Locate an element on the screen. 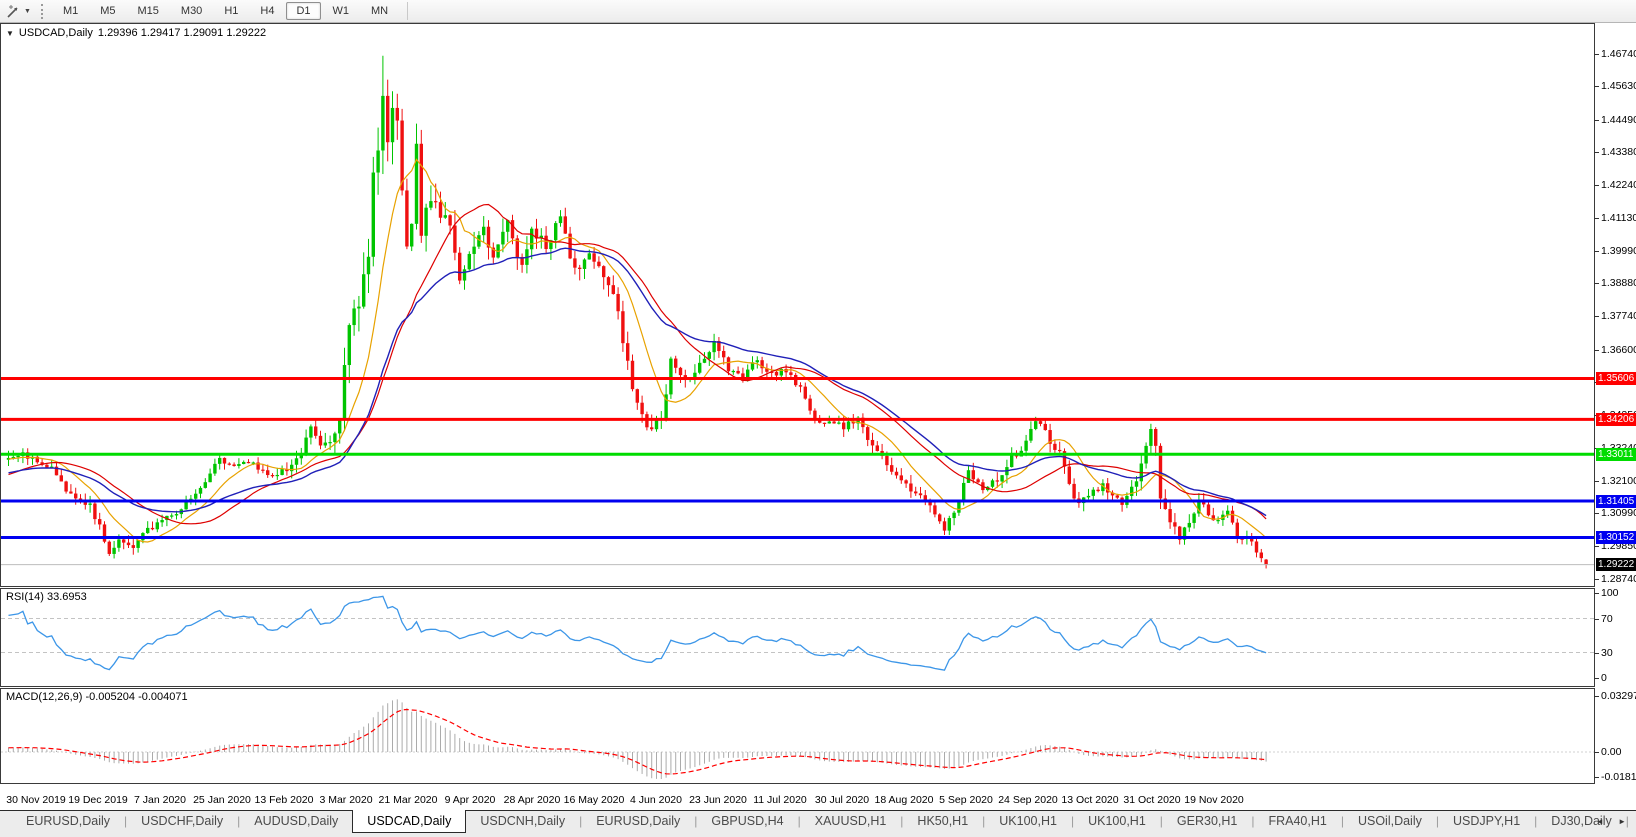  timeframe-button-d1: D1 is located at coordinates (303, 11).